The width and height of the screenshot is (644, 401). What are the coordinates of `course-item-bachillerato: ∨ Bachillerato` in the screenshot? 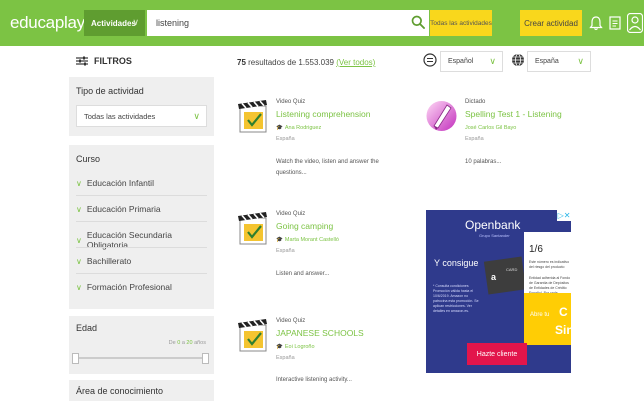 It's located at (103, 261).